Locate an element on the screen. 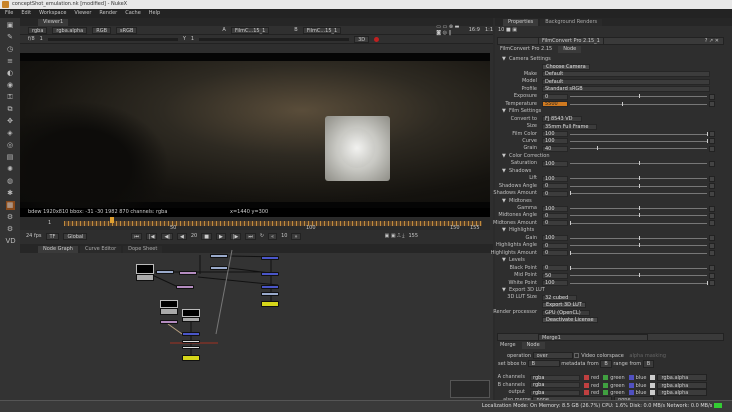  midtones-amount-field: 0 is located at coordinates (555, 223).